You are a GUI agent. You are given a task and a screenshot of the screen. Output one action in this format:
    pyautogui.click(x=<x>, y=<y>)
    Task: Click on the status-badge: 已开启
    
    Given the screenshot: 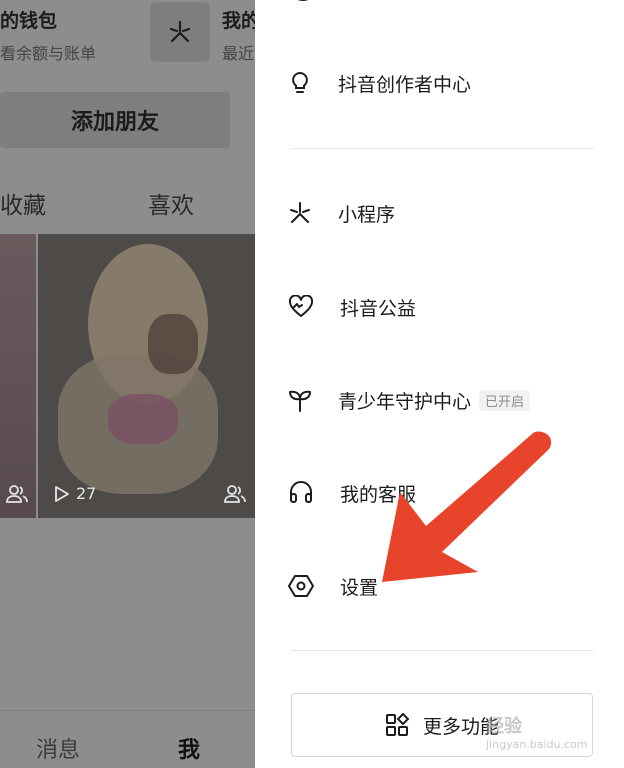 What is the action you would take?
    pyautogui.click(x=505, y=400)
    